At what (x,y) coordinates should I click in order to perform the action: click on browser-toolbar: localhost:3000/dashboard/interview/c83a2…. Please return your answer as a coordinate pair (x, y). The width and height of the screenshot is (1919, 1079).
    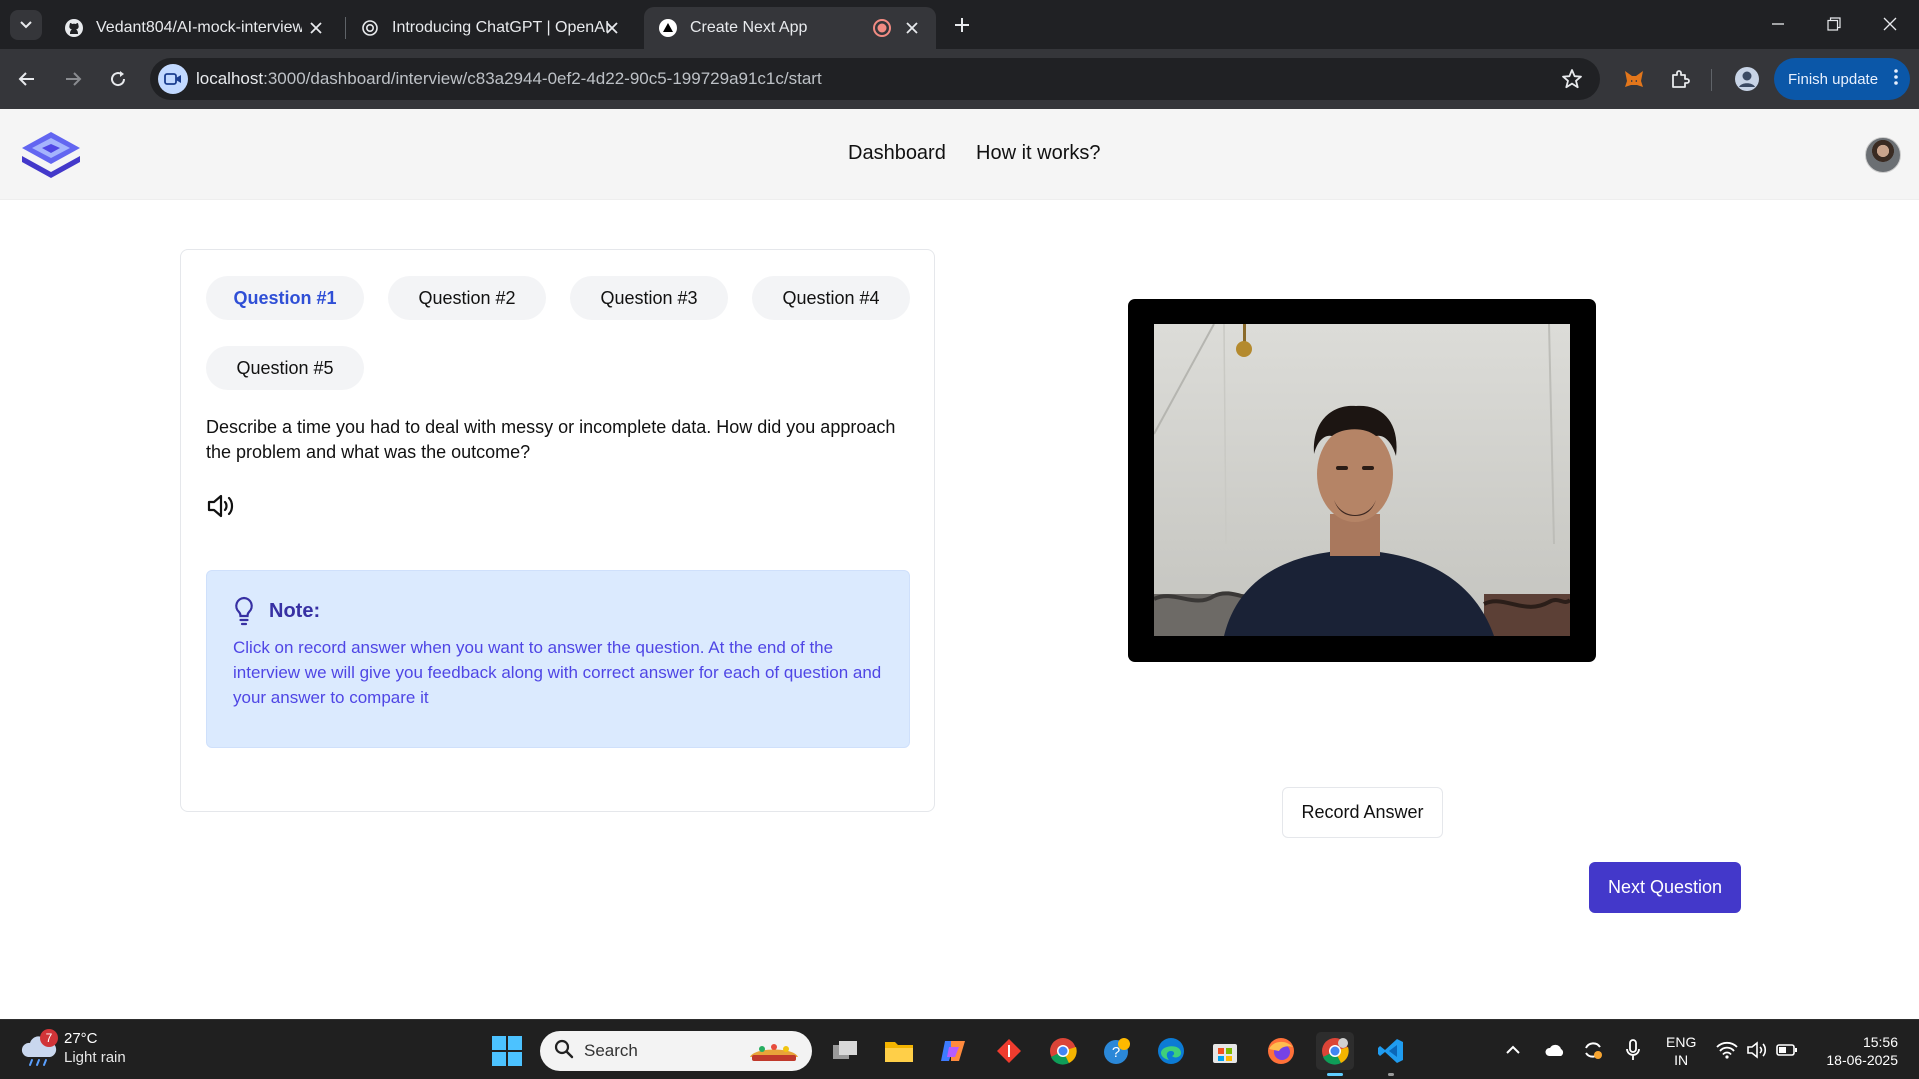
    Looking at the image, I should click on (959, 79).